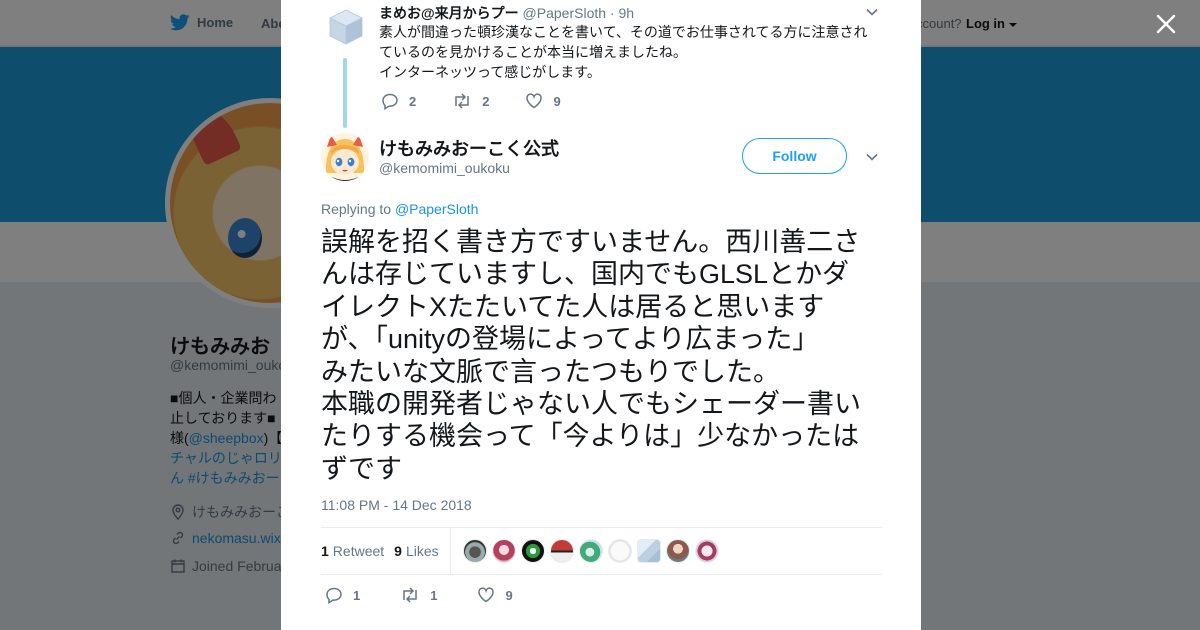  Describe the element at coordinates (325, 551) in the screenshot. I see `retweet-stat-count: 1` at that location.